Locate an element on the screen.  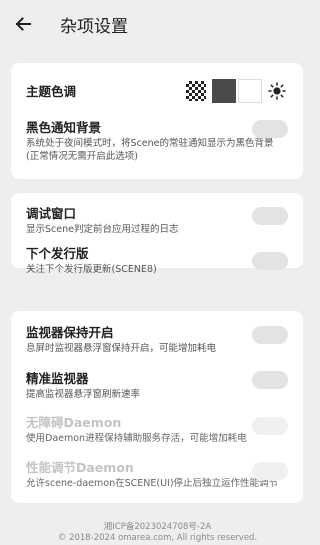
perf-daemon-toggle is located at coordinates (270, 471).